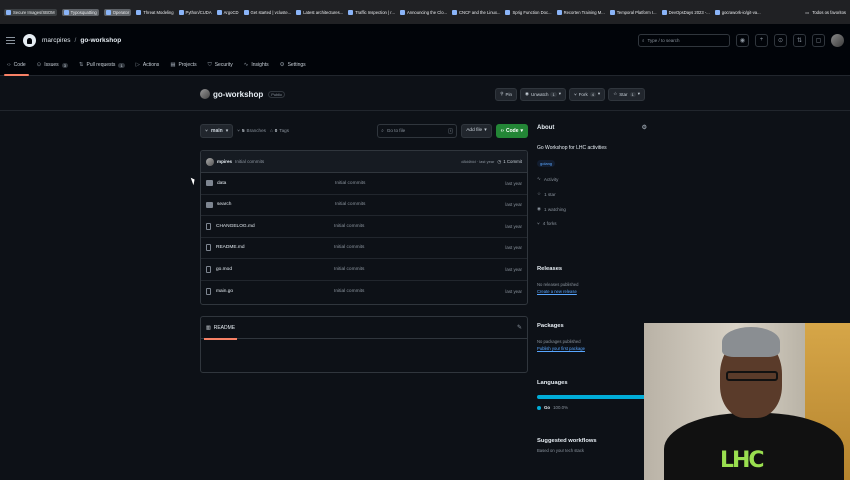  I want to click on workflows-subtitle: Based on your tech stack, so click(561, 450).